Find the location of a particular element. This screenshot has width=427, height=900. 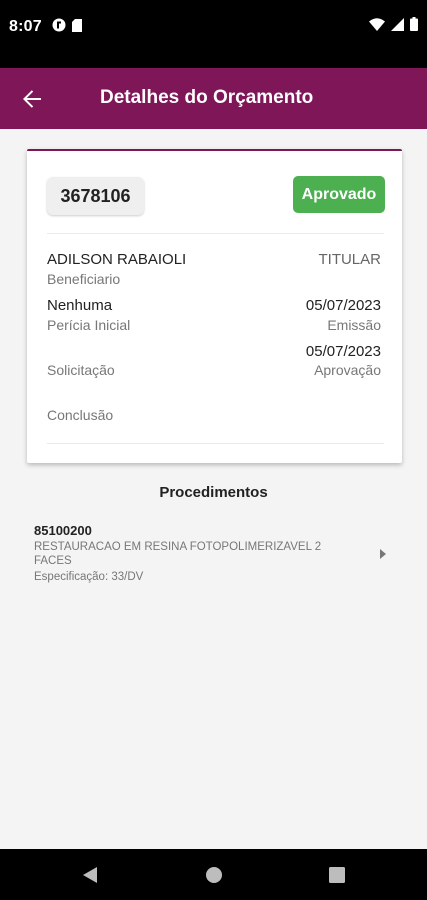

app-bar: Detalhes do Orçamento is located at coordinates (213, 98).